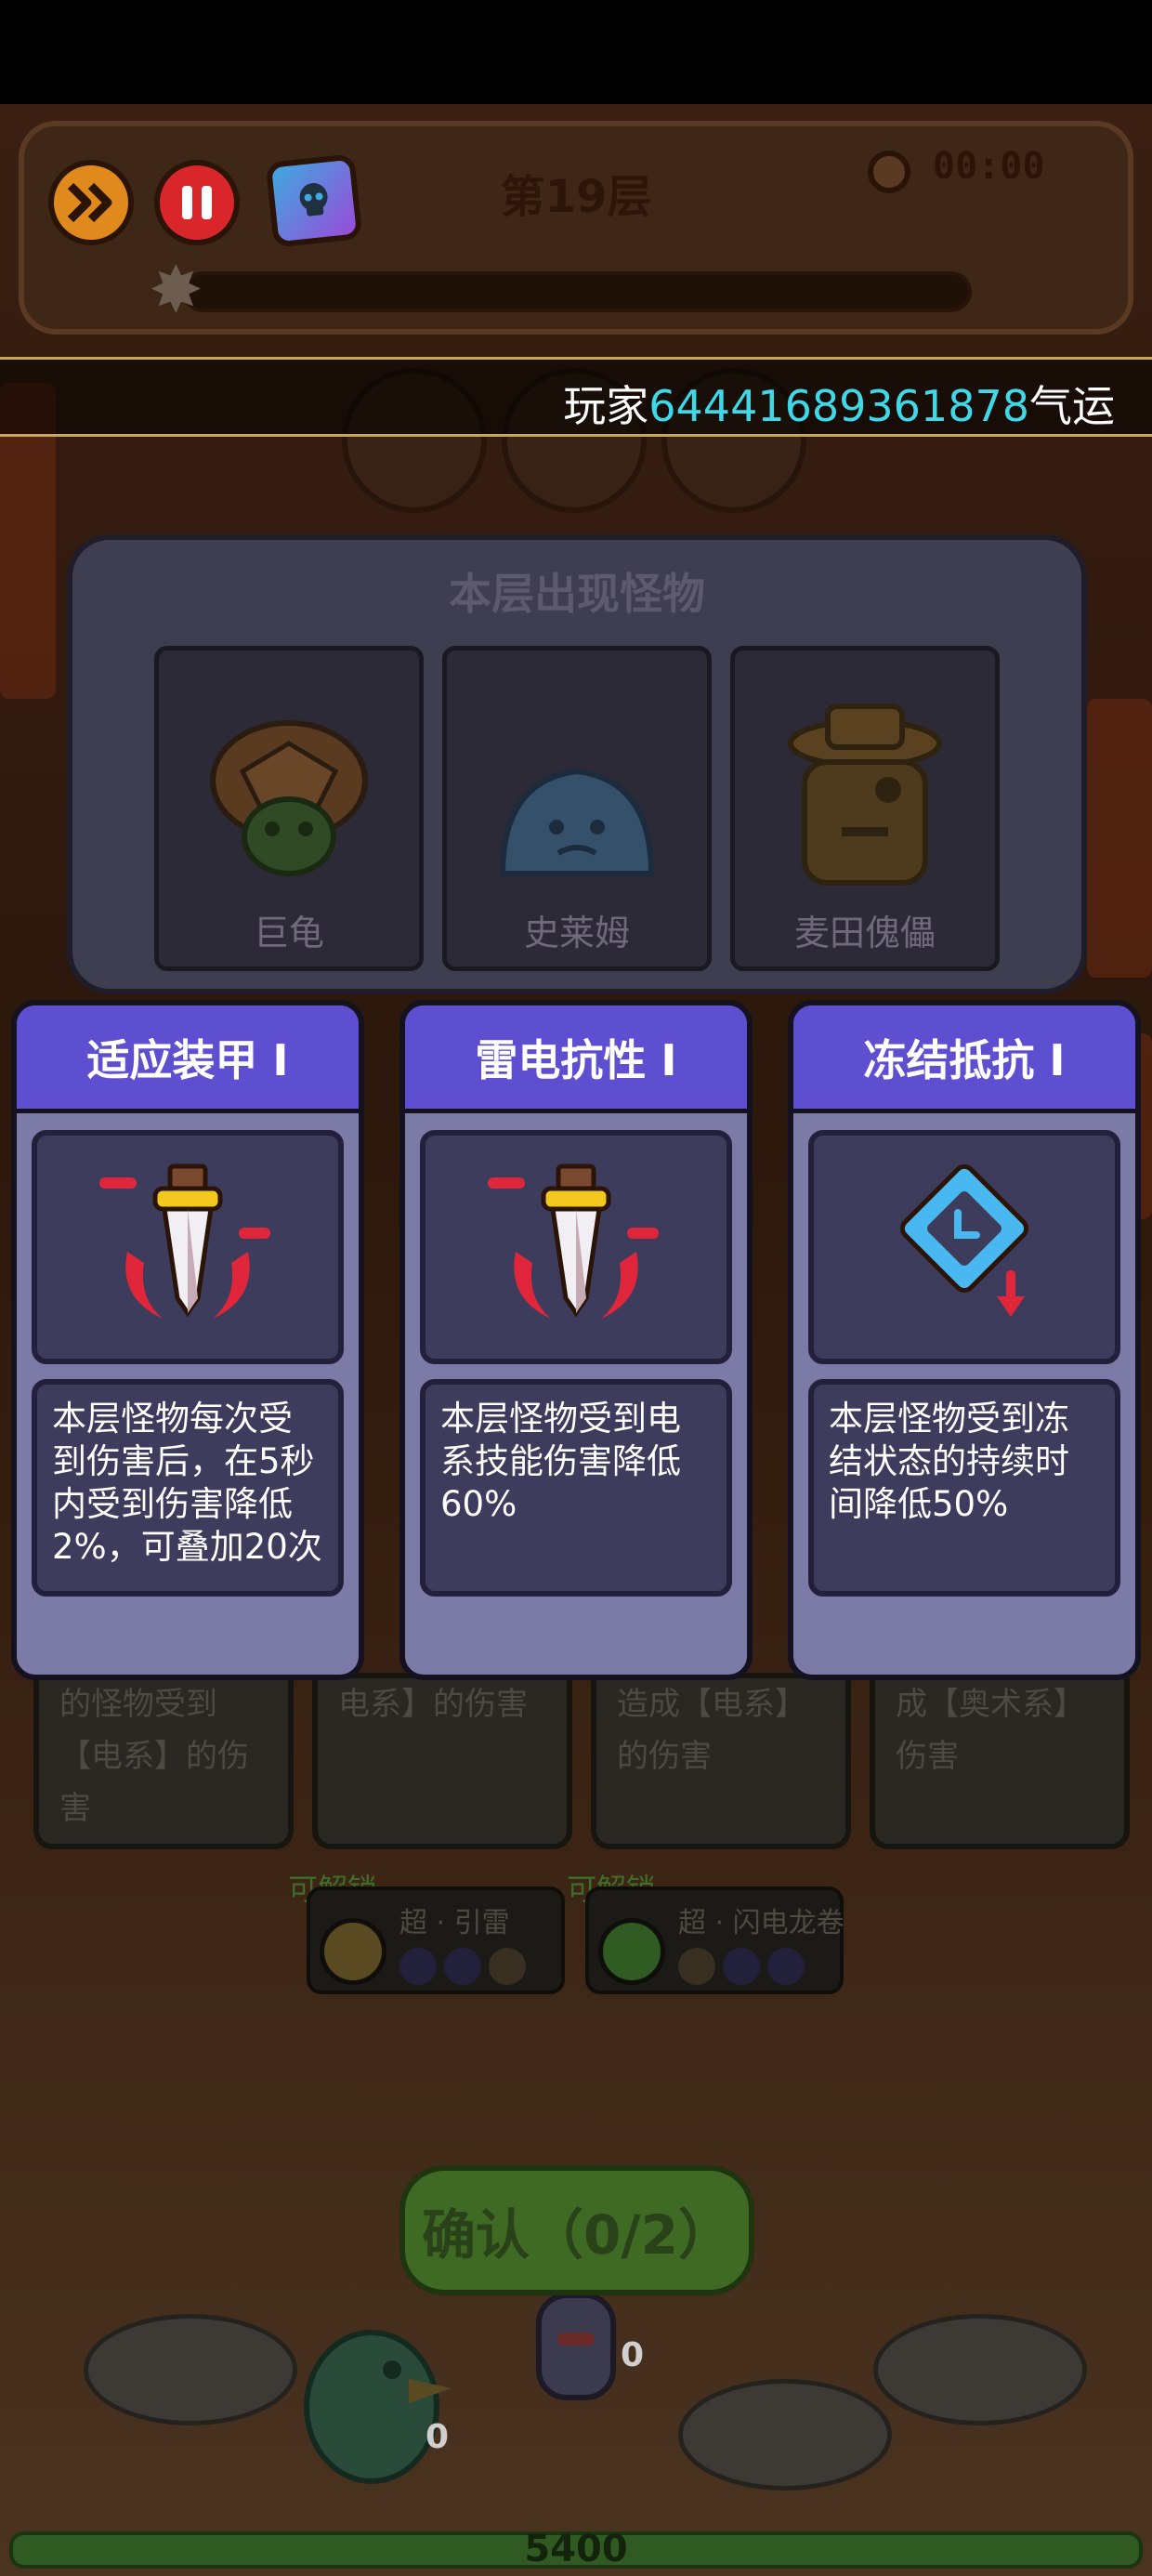 The width and height of the screenshot is (1152, 2576). What do you see at coordinates (1072, 406) in the screenshot?
I see `broadcast-suffix: 气运` at bounding box center [1072, 406].